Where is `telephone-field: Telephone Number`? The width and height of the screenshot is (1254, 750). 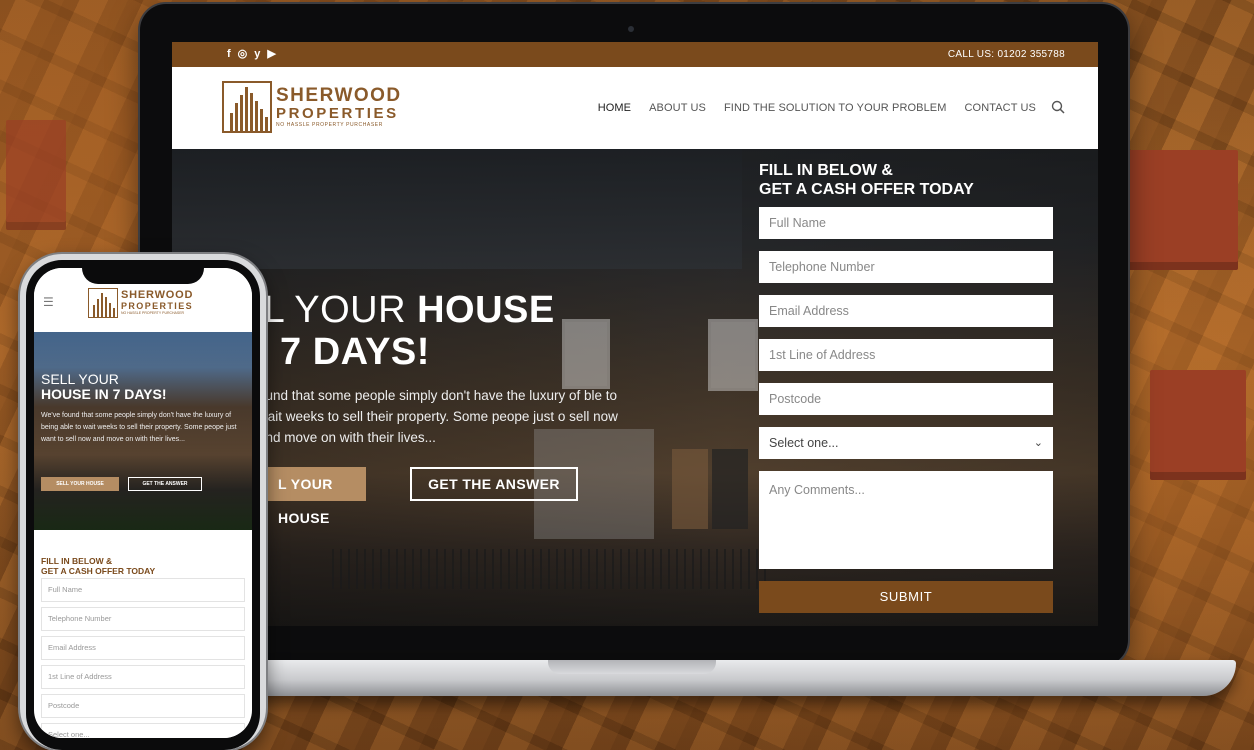
telephone-field: Telephone Number is located at coordinates (906, 267).